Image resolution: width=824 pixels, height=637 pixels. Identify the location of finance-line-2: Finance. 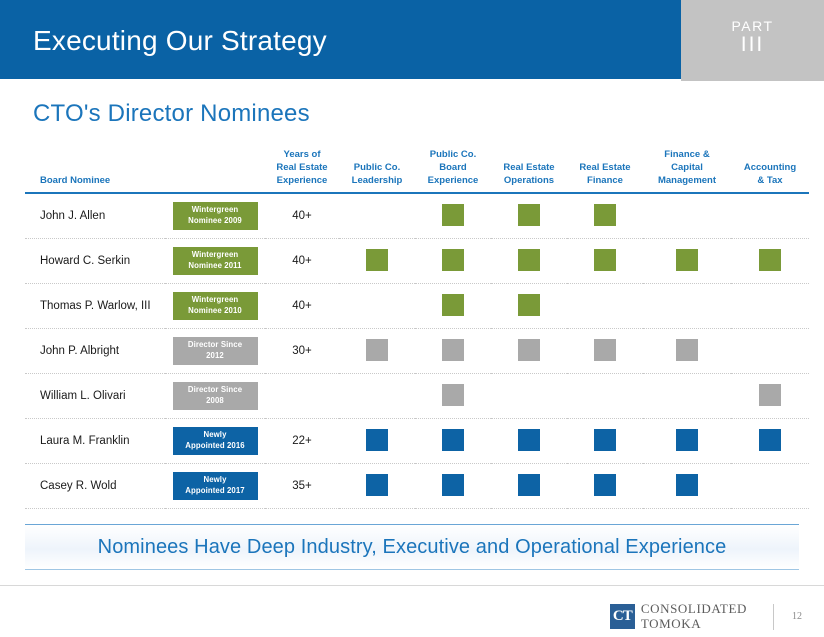
(605, 180).